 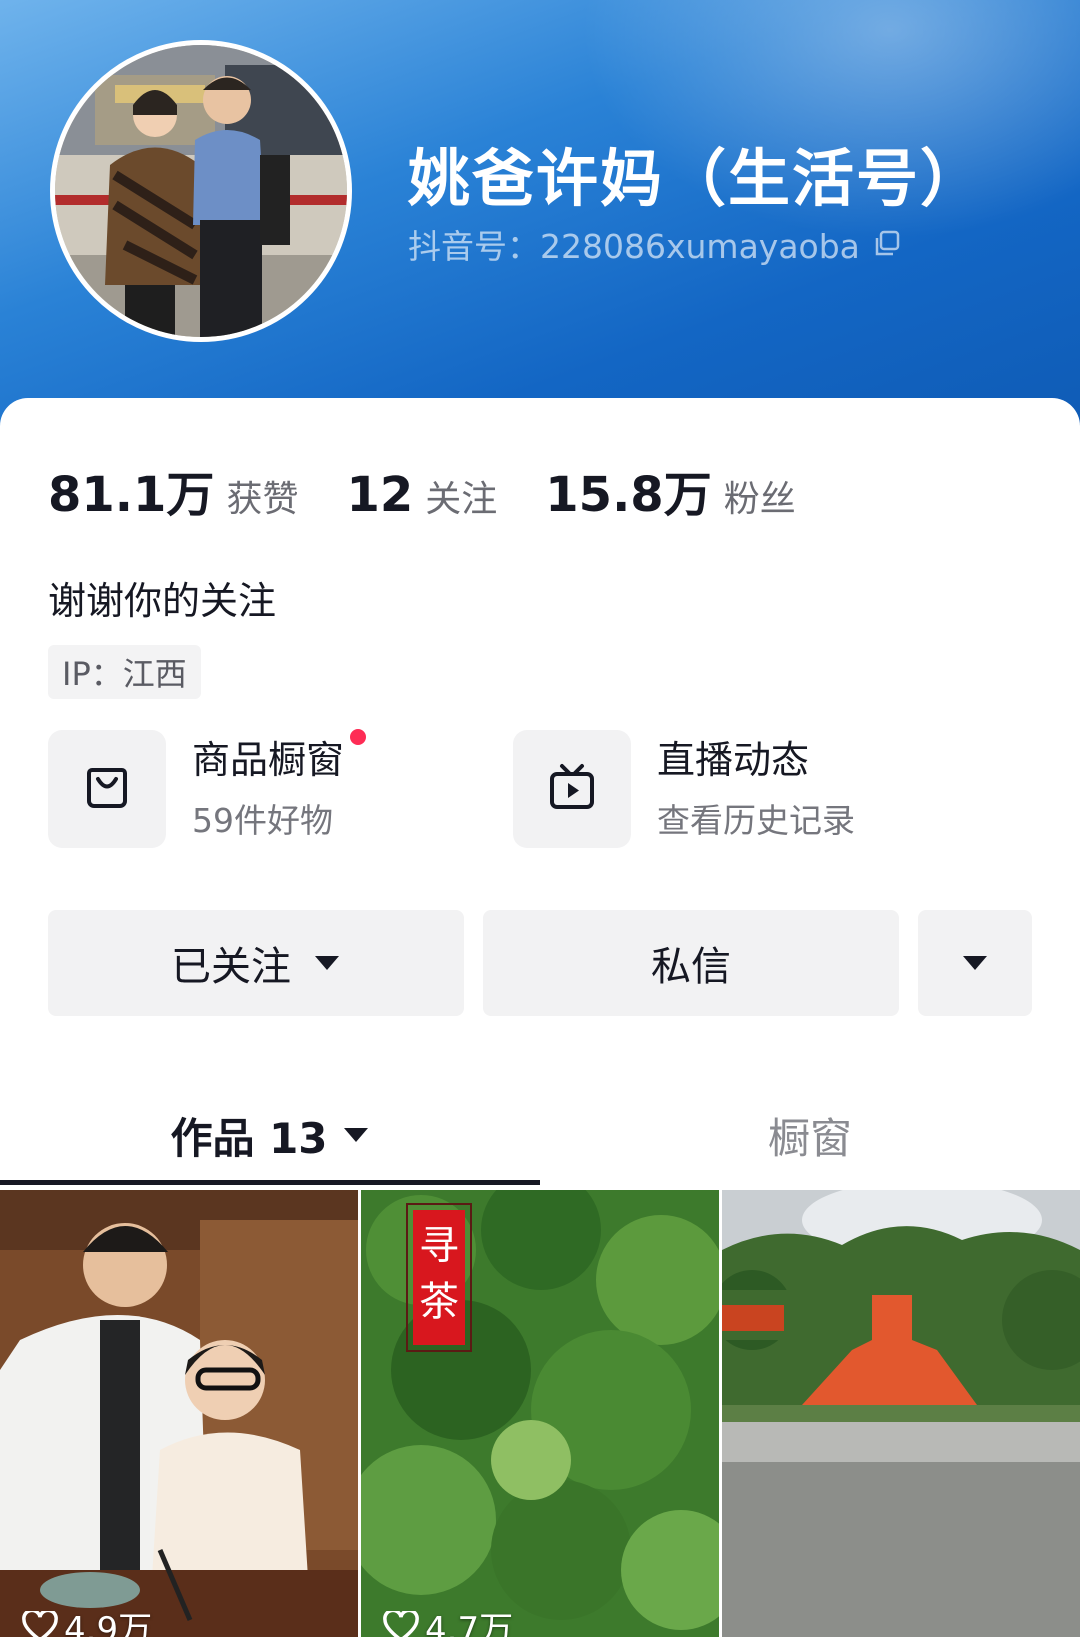 What do you see at coordinates (231, 967) in the screenshot?
I see `follow-button-label: 已关注` at bounding box center [231, 967].